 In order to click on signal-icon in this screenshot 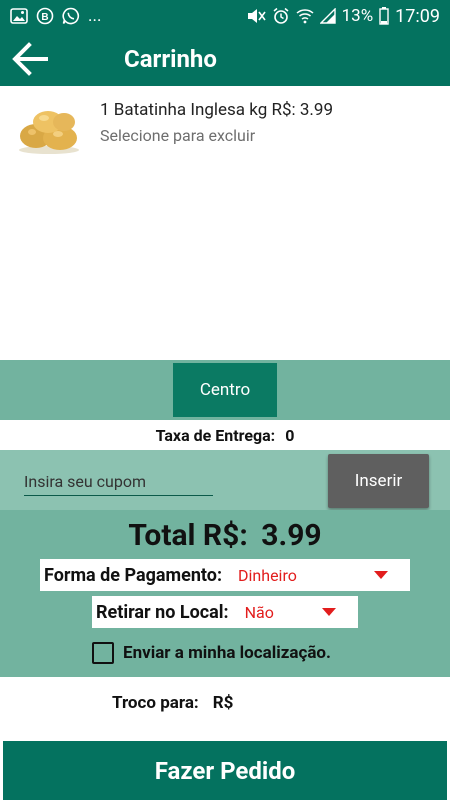, I will do `click(327, 16)`.